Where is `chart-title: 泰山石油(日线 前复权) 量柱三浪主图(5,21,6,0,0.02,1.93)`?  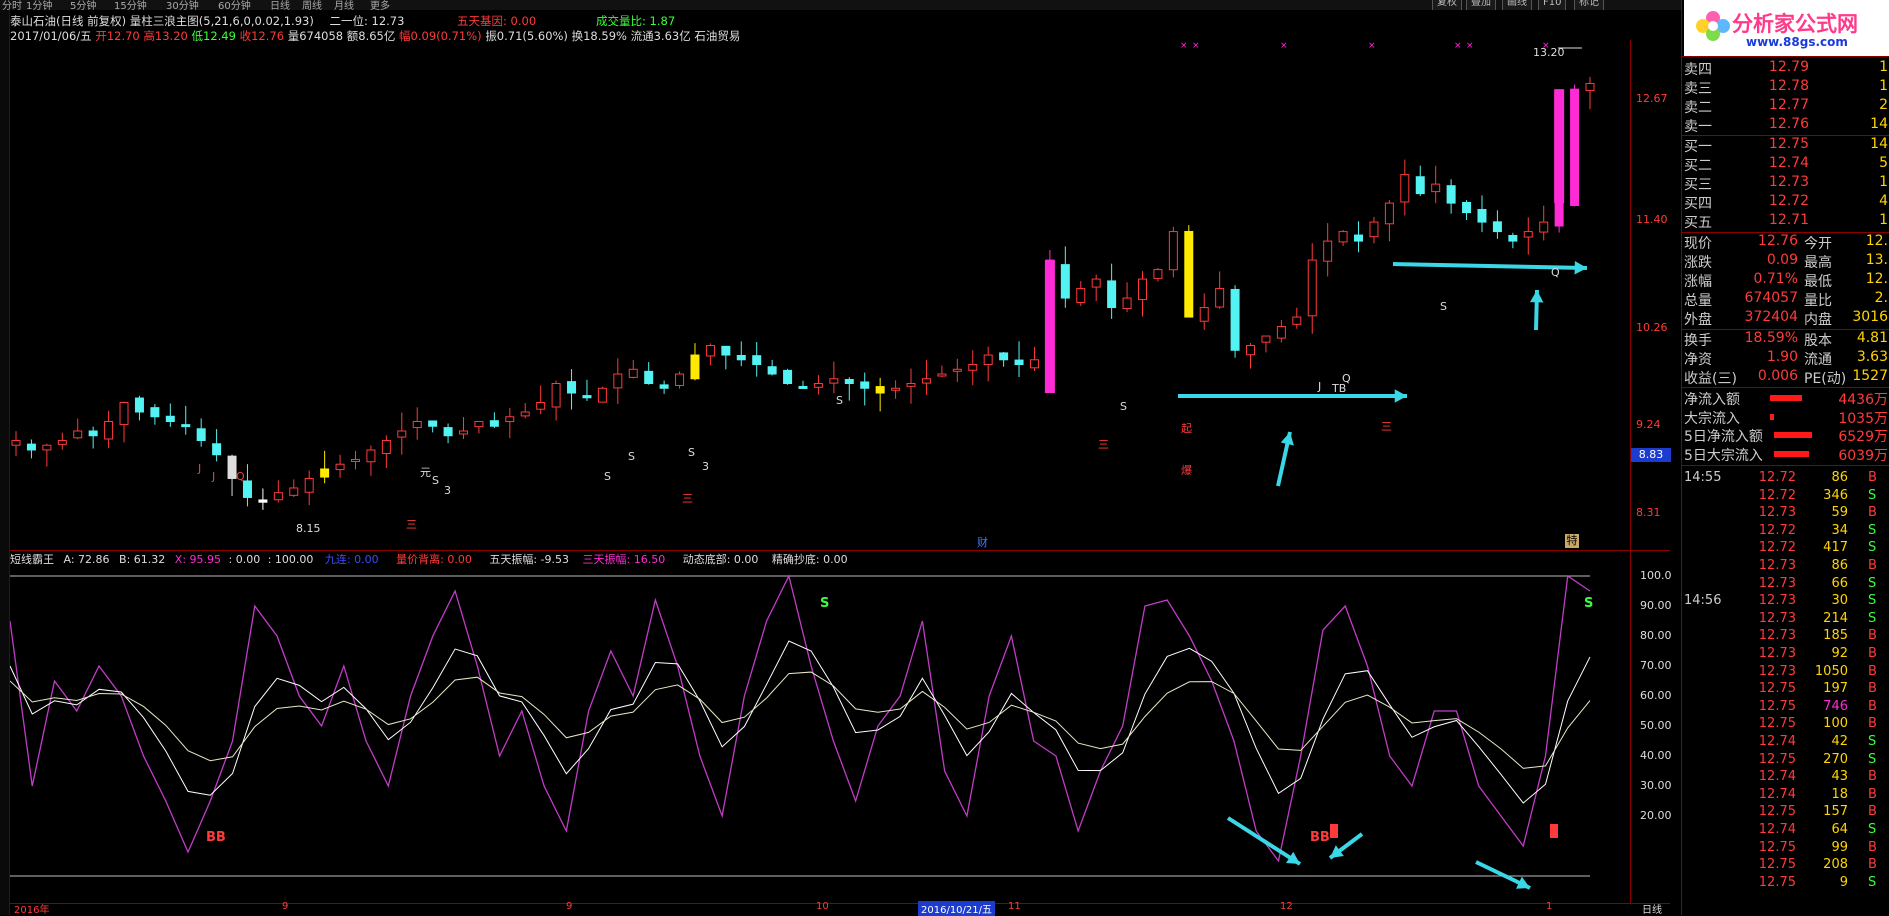 chart-title: 泰山石油(日线 前复权) 量柱三浪主图(5,21,6,0,0.02,1.93) is located at coordinates (162, 21).